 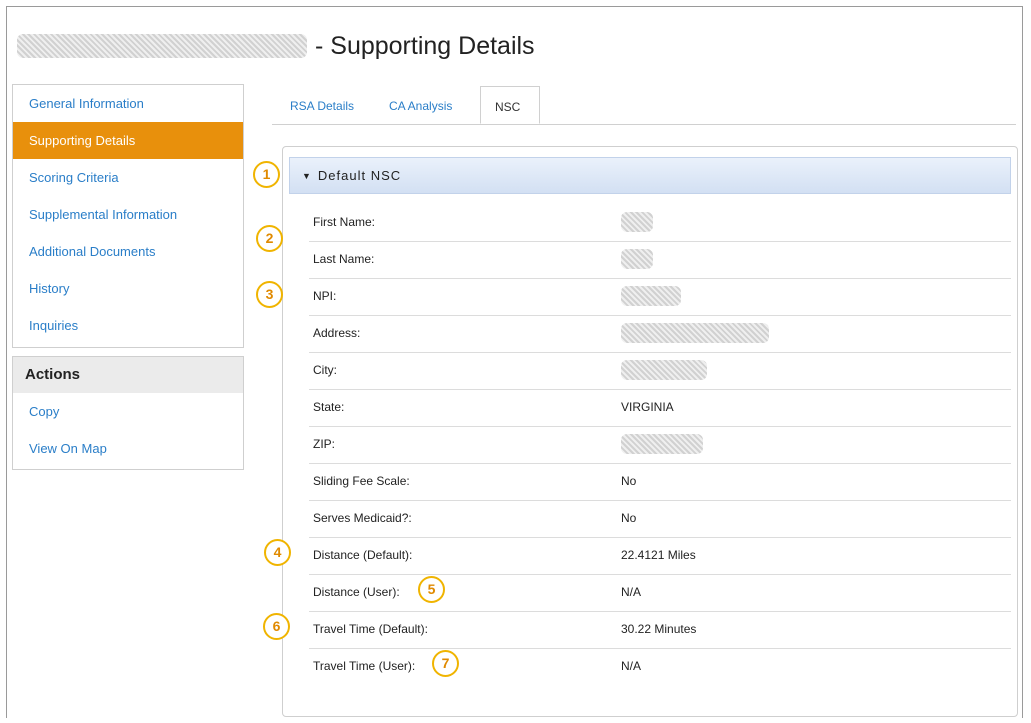 What do you see at coordinates (644, 105) in the screenshot?
I see `tab-bar: RSA Details CA Analysis NSC` at bounding box center [644, 105].